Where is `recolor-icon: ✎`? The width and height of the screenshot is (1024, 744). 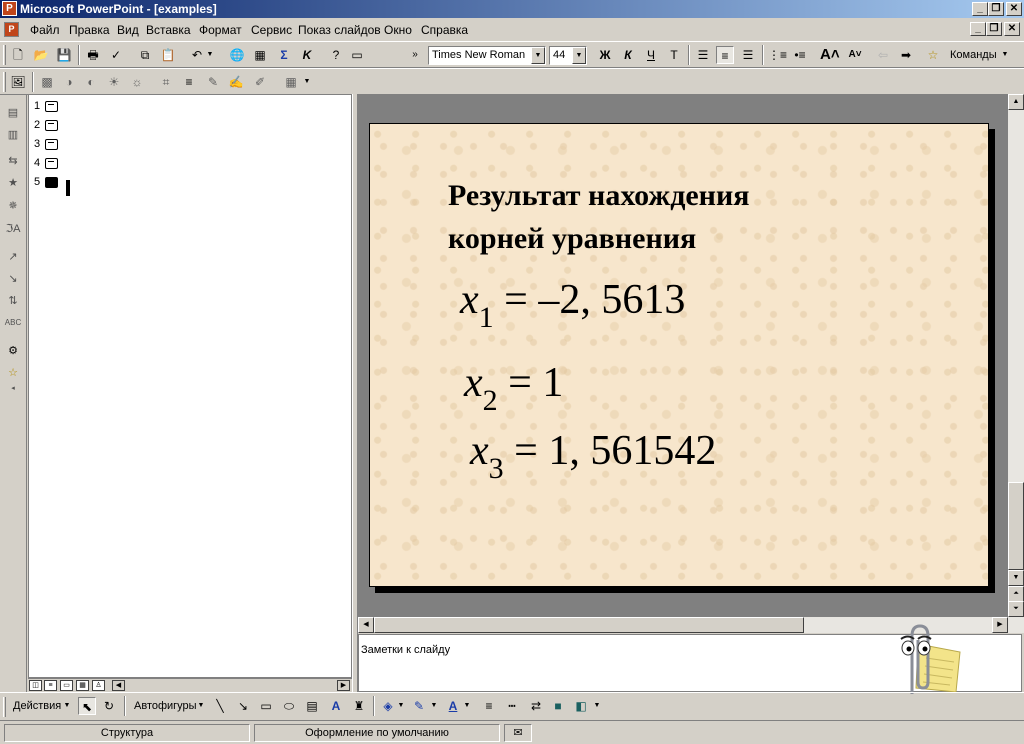 recolor-icon: ✎ is located at coordinates (213, 82).